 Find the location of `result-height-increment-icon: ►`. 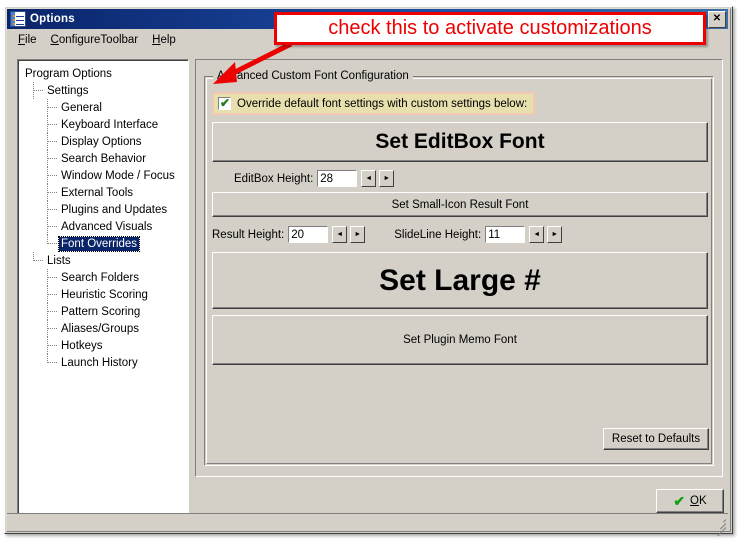

result-height-increment-icon: ► is located at coordinates (358, 234).